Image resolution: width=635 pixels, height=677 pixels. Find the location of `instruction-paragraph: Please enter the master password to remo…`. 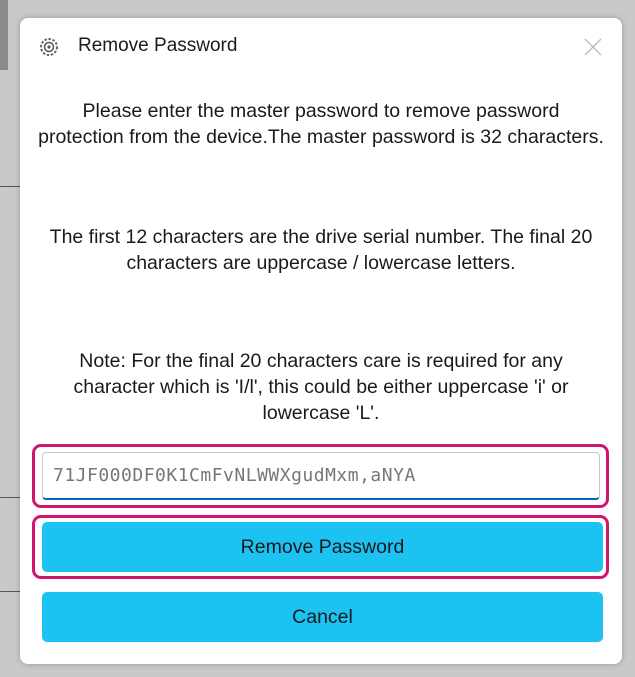

instruction-paragraph: Please enter the master password to remo… is located at coordinates (321, 124).